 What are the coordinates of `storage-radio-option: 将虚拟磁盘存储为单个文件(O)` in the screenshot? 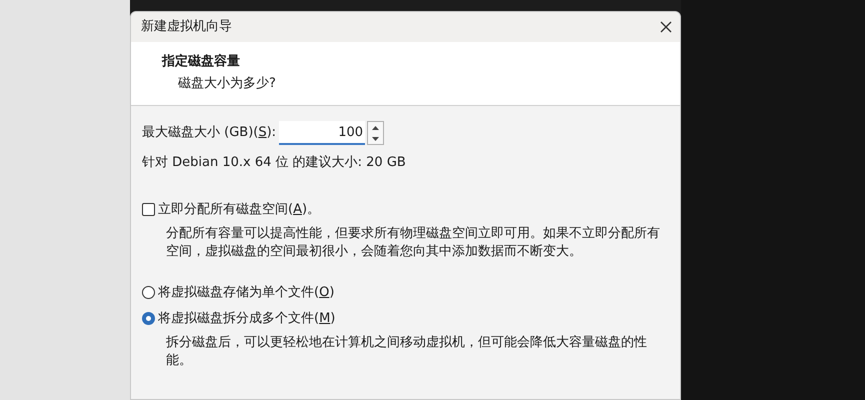 It's located at (411, 292).